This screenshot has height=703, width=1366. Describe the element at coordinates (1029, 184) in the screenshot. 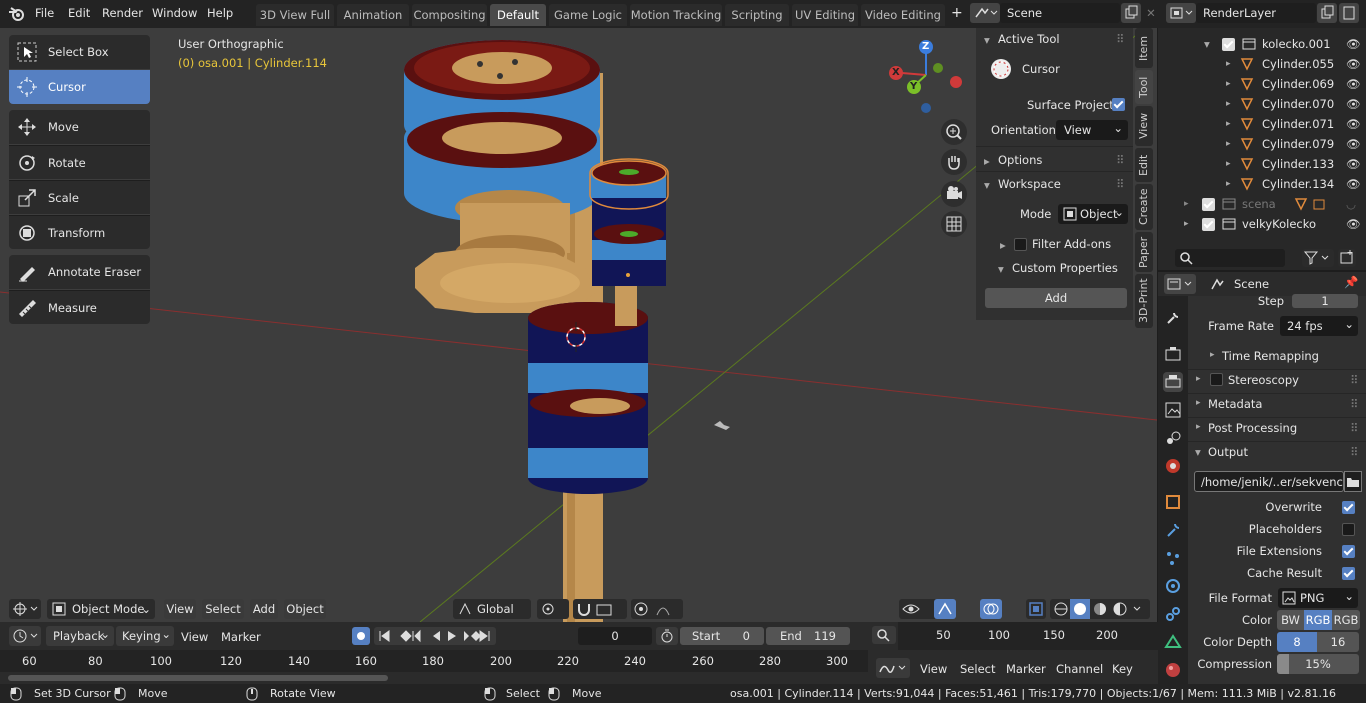

I see `workspace-panel-title: Workspace` at that location.